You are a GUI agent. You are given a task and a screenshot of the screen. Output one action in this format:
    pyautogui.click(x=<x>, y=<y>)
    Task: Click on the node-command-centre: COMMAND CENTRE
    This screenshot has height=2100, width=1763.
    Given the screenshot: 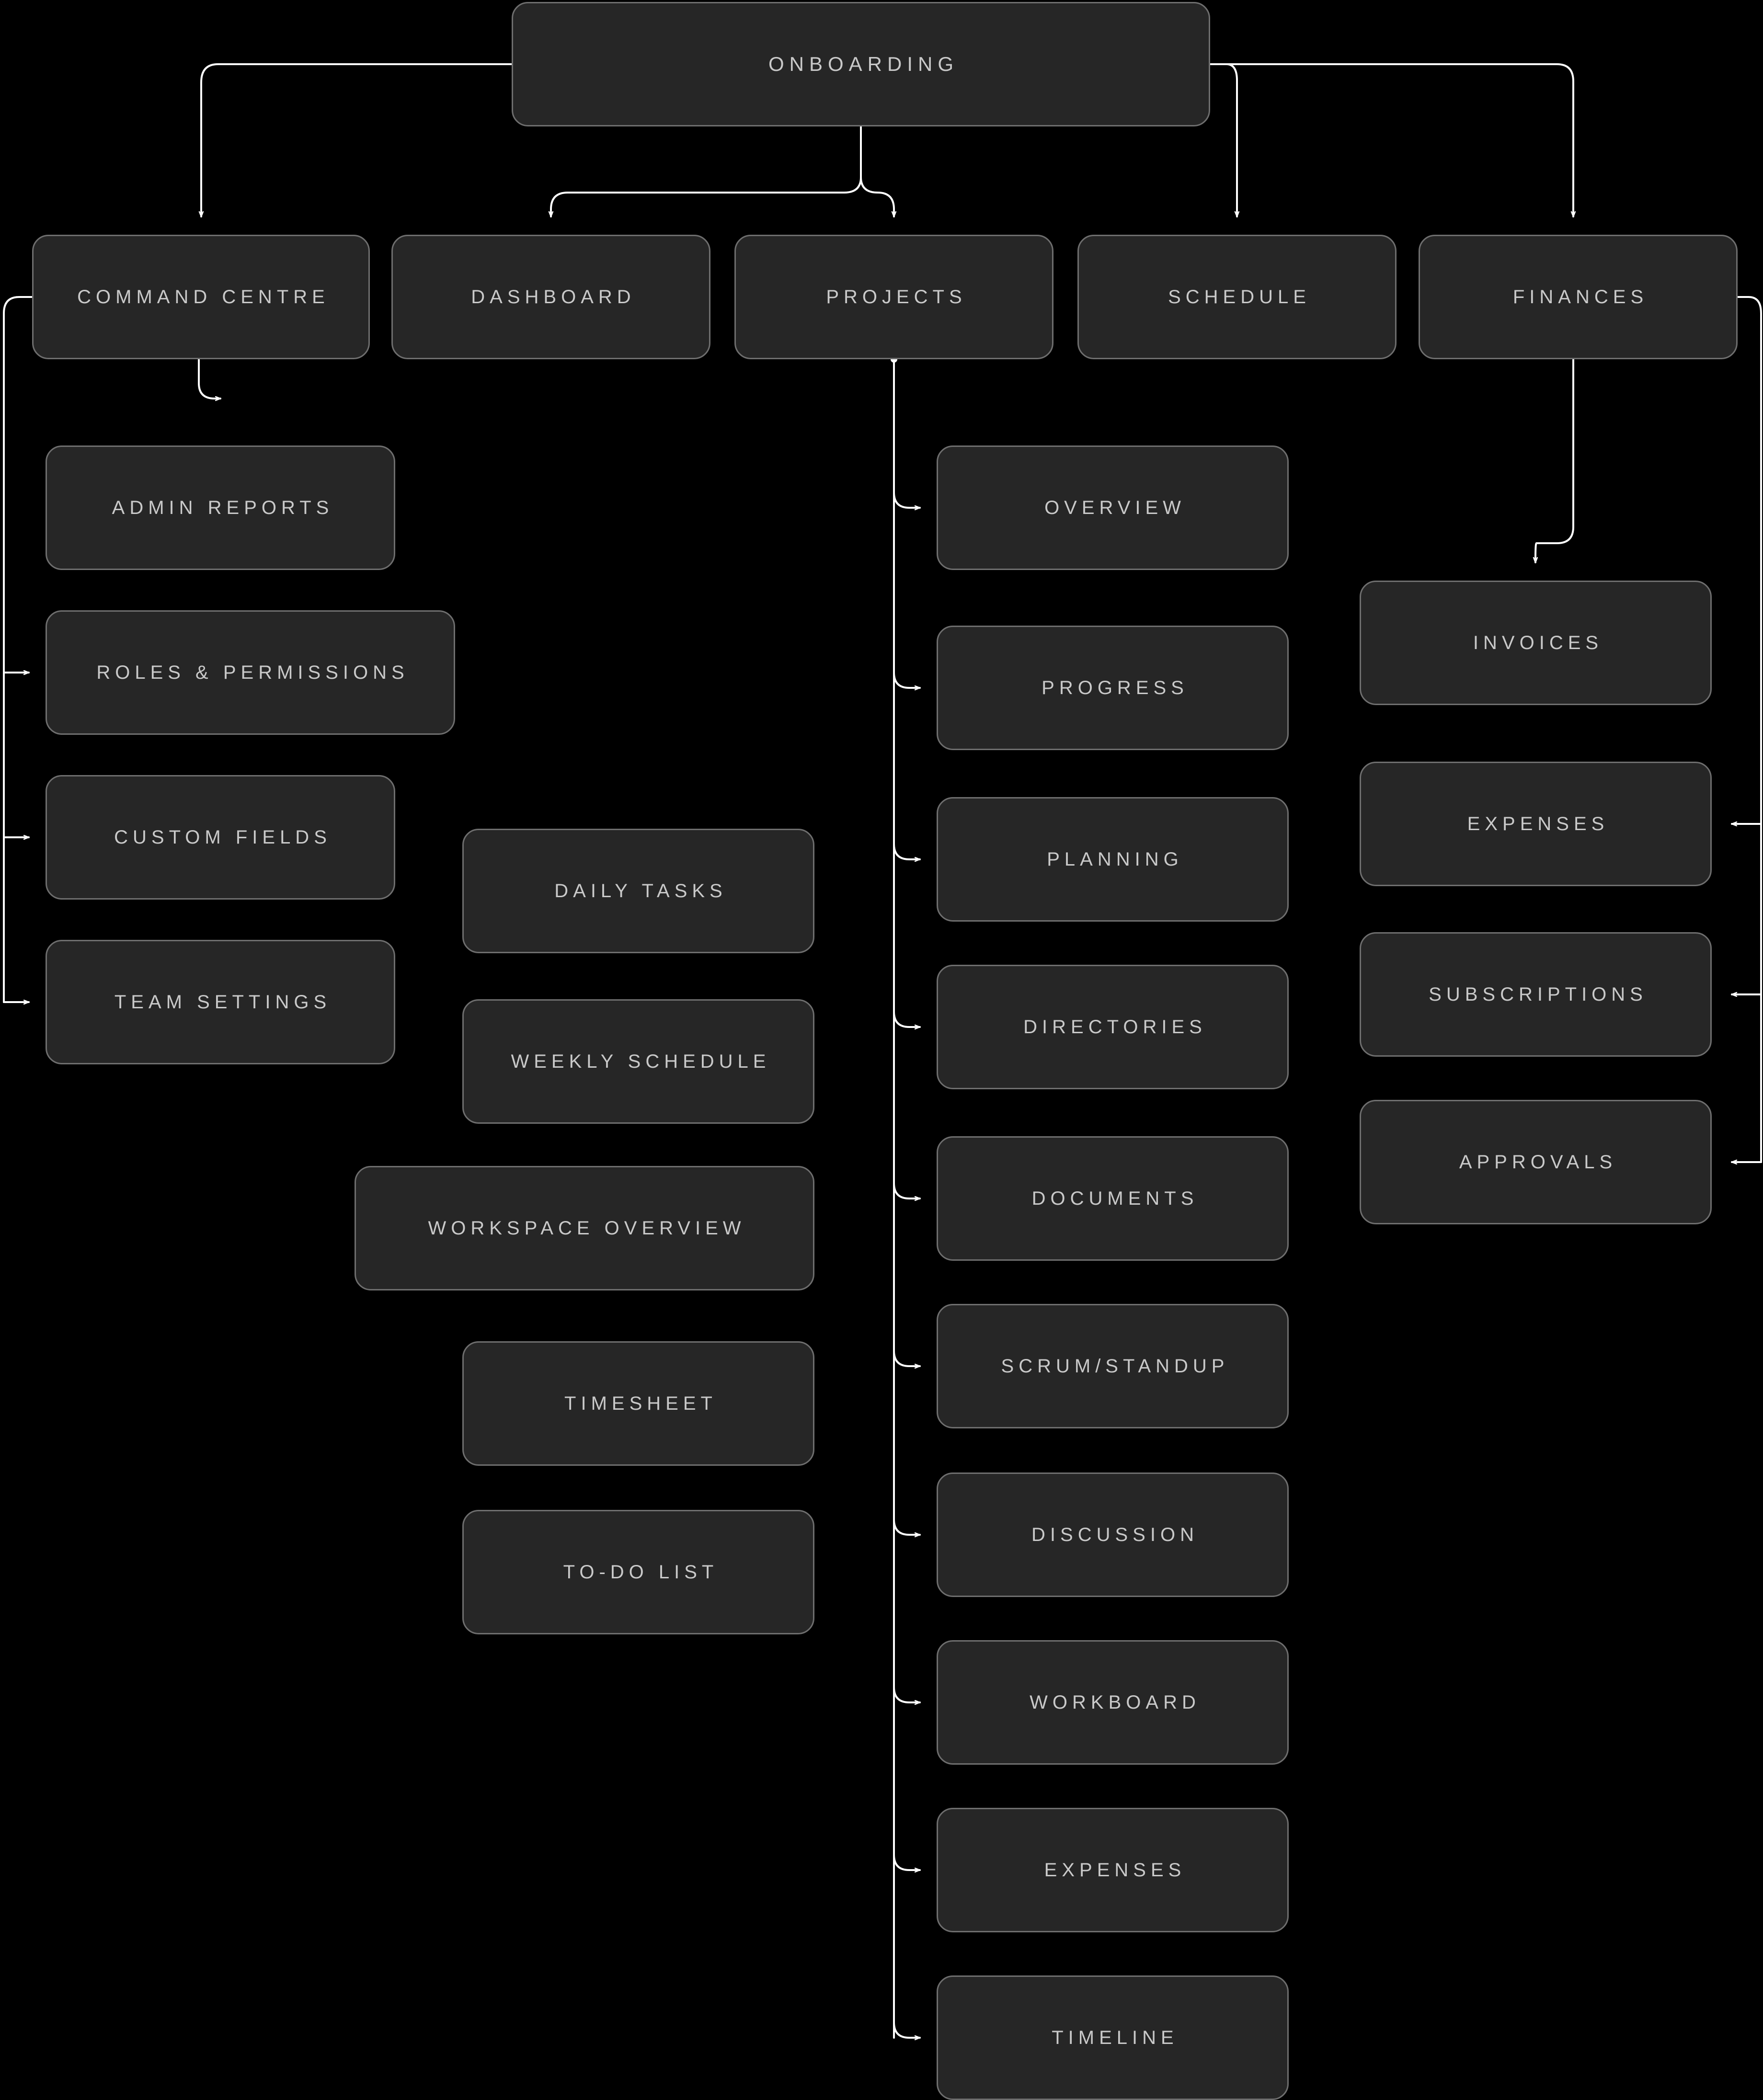 What is the action you would take?
    pyautogui.click(x=201, y=297)
    